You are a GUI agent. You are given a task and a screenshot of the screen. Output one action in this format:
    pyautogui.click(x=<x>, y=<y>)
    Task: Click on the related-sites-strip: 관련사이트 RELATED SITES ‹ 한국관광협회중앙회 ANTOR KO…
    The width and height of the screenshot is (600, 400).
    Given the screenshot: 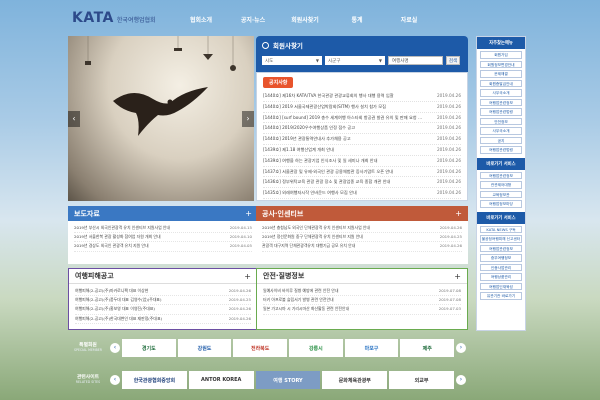 What is the action you would take?
    pyautogui.click(x=268, y=380)
    